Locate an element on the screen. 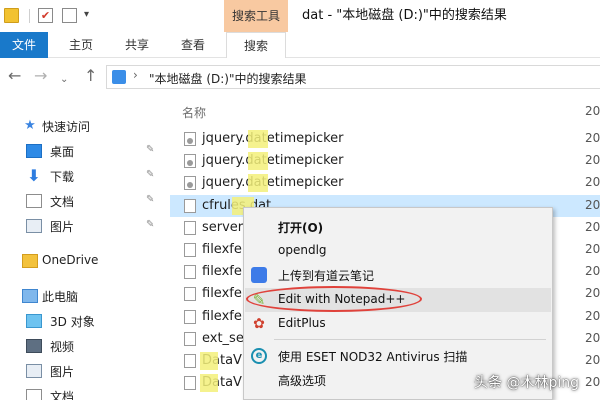 The image size is (600, 400). menu-separator is located at coordinates (410, 339).